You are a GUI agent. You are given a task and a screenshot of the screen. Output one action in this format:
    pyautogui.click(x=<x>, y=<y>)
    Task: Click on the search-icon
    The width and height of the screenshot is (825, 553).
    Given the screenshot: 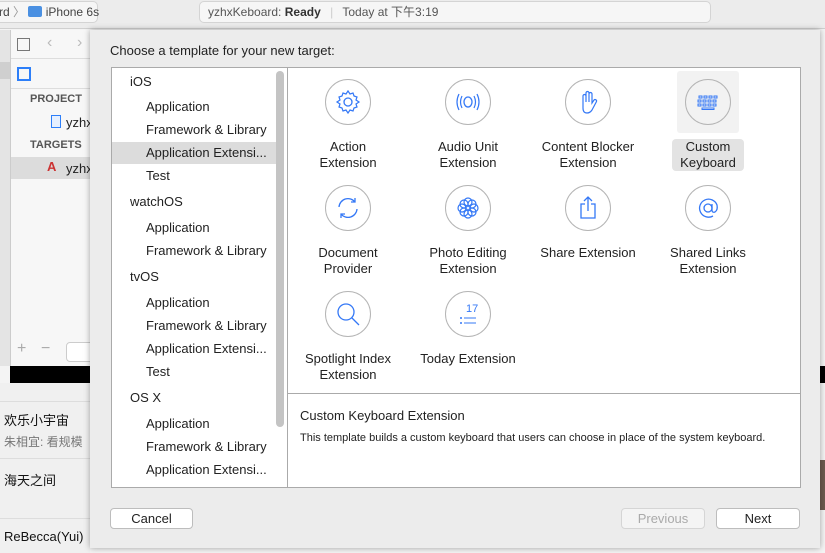 What is the action you would take?
    pyautogui.click(x=348, y=314)
    